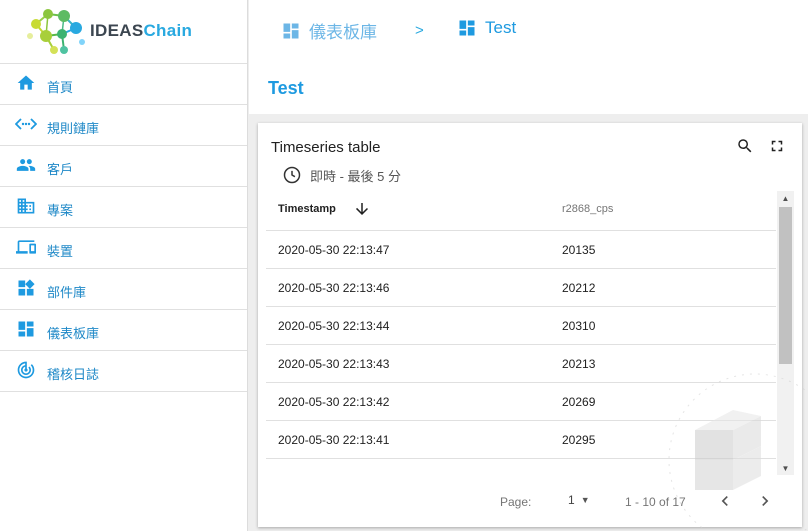 This screenshot has height=531, width=808. What do you see at coordinates (579, 364) in the screenshot?
I see `cell-value: 20213` at bounding box center [579, 364].